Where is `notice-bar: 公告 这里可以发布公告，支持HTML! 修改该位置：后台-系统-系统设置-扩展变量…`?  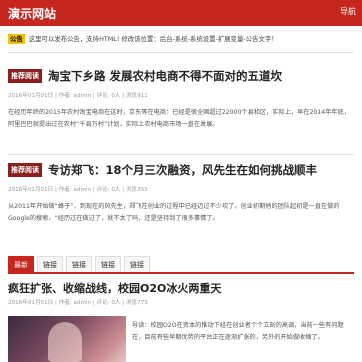
notice-bar: 公告 这里可以发布公告，支持HTML! 修改该位置：后台-系统-系统设置-扩展变量… is located at coordinates (181, 39).